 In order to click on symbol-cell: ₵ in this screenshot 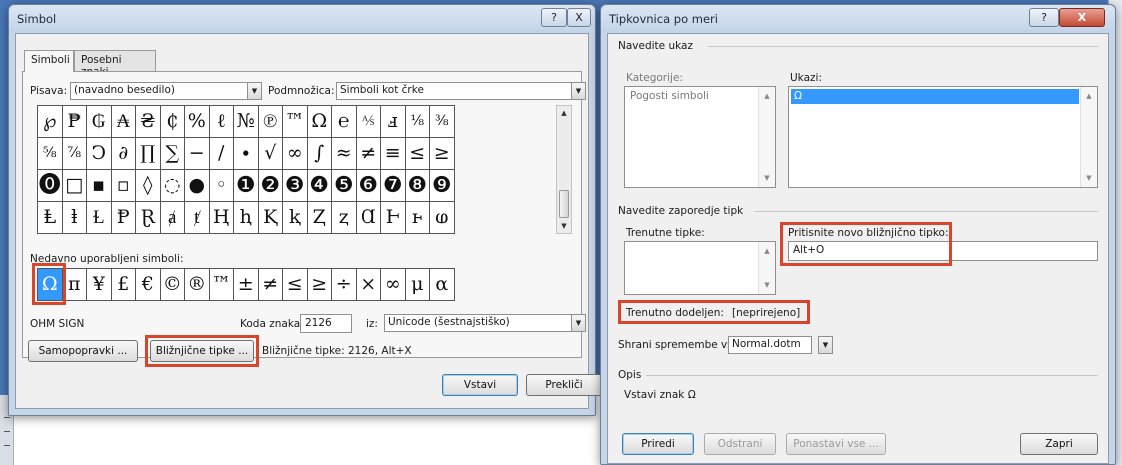, I will do `click(172, 122)`.